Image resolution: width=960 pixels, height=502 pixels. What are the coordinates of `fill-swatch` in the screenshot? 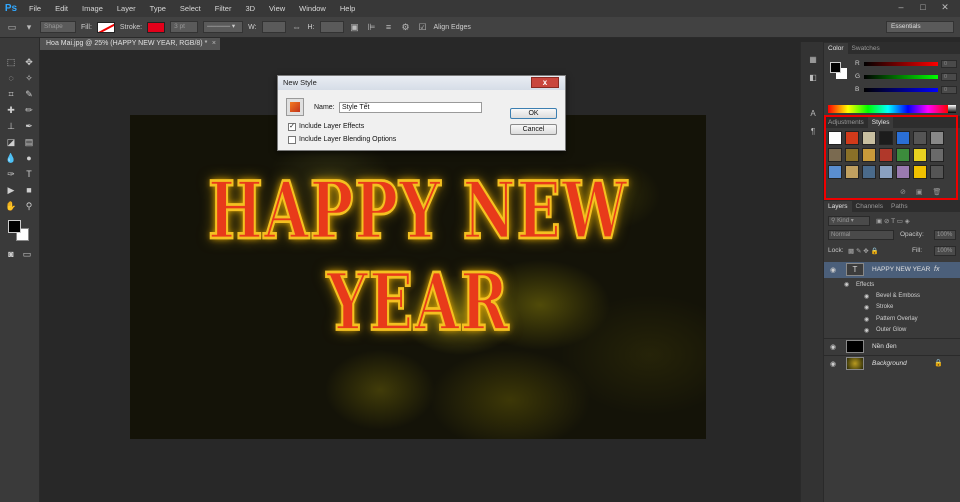 It's located at (105, 27).